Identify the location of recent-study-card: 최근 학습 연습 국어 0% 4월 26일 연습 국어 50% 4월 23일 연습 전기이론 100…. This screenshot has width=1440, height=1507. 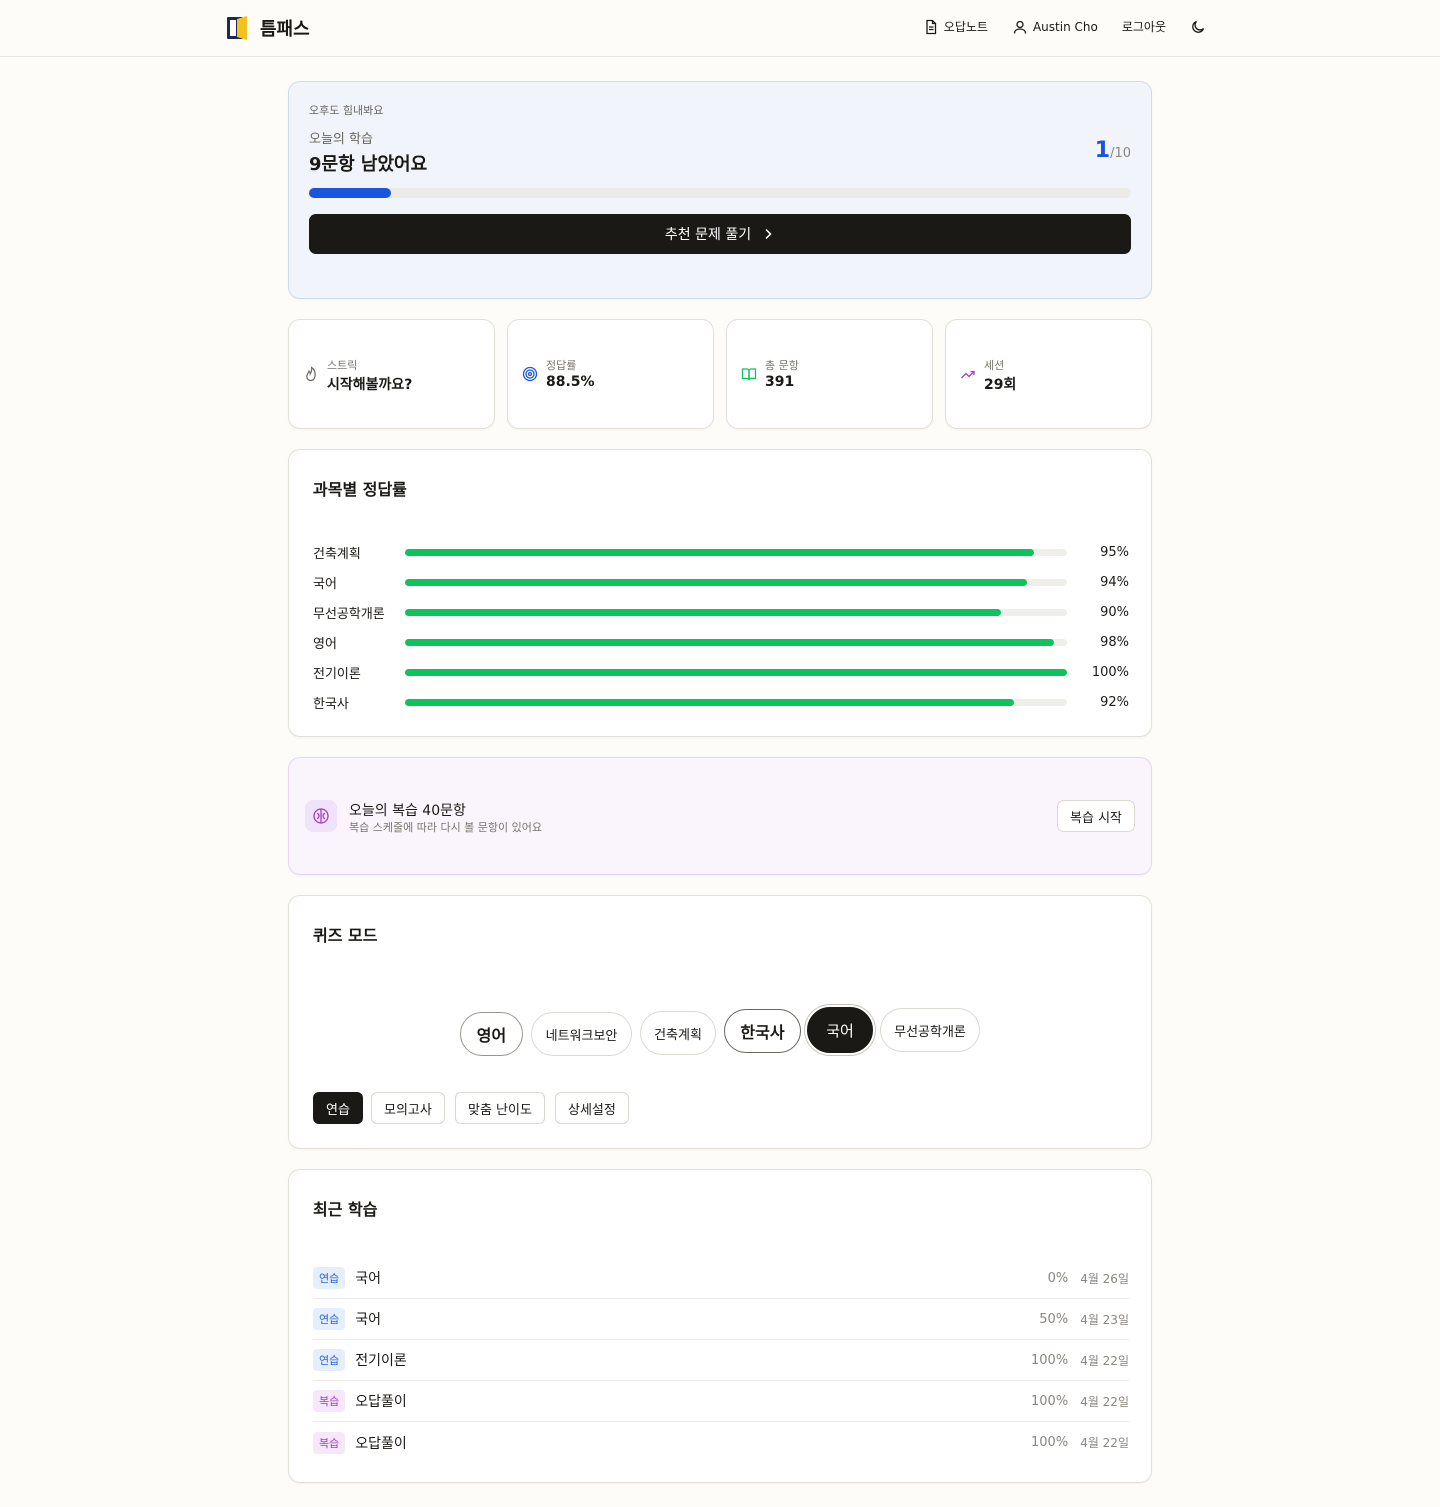
(720, 1326).